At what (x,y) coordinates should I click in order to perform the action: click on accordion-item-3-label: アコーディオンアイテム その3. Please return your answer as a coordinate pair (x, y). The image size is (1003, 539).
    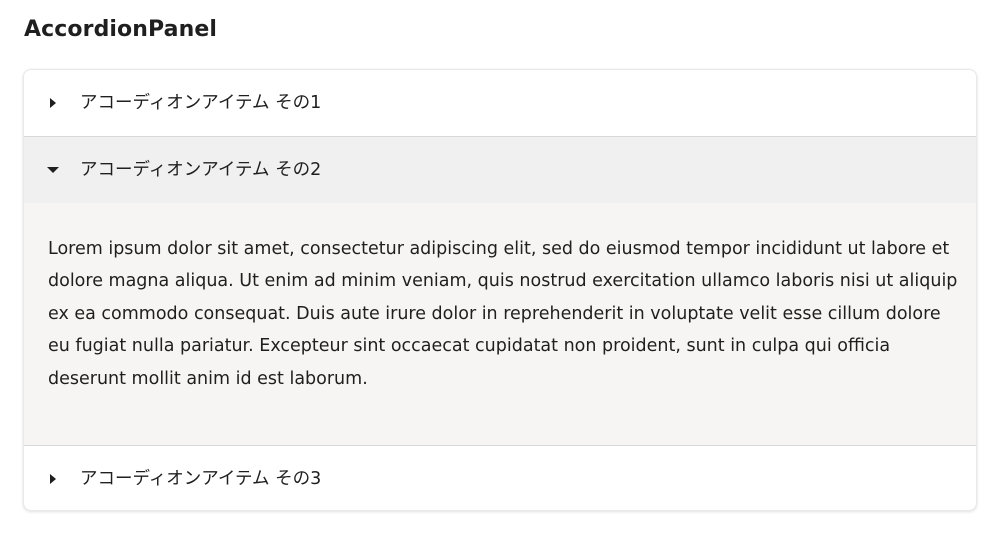
    Looking at the image, I should click on (201, 479).